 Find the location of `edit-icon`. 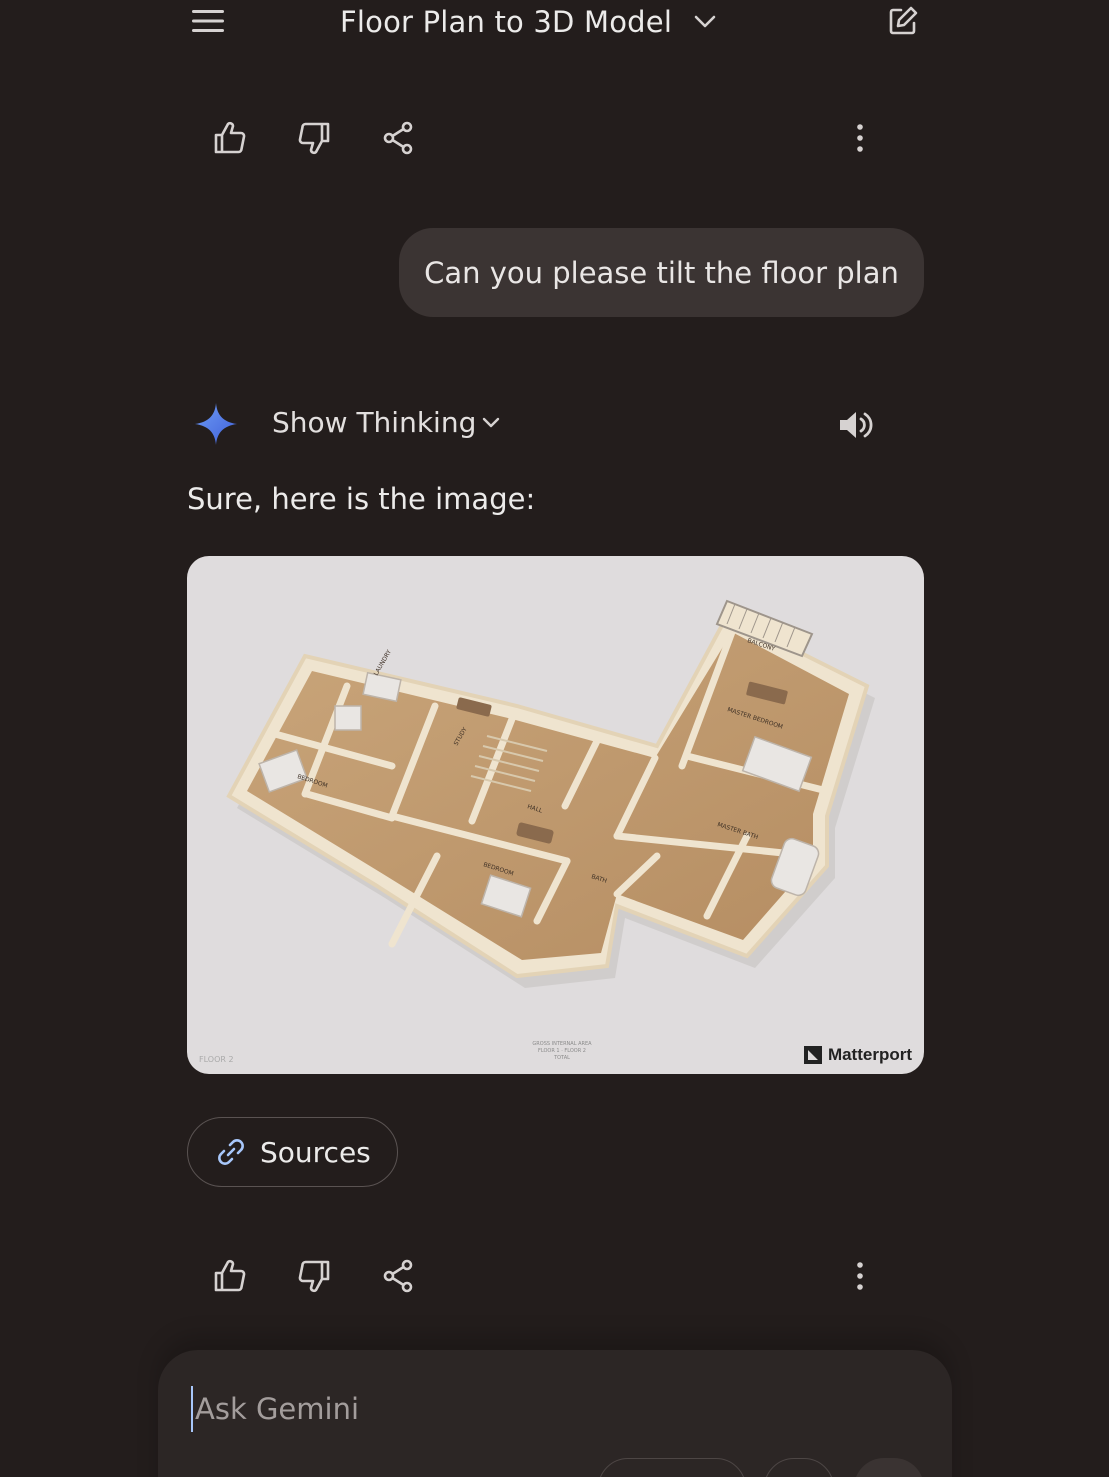

edit-icon is located at coordinates (903, 20).